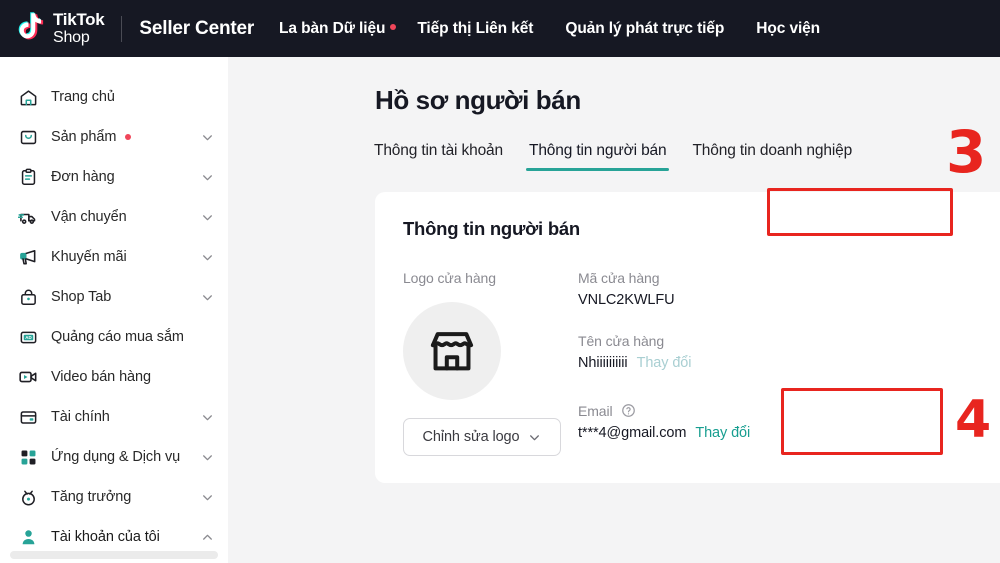 Image resolution: width=1000 pixels, height=563 pixels. I want to click on field-value: VNLC2KWLFU, so click(626, 300).